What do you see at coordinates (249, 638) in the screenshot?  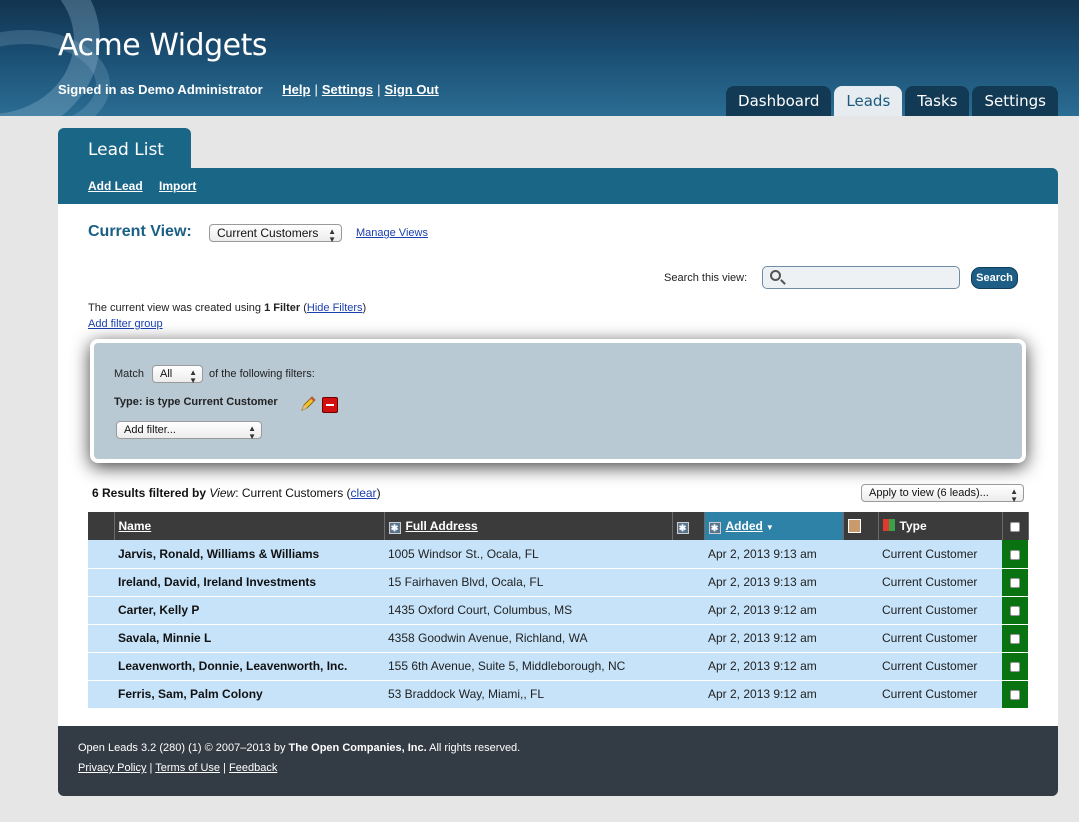 I see `lead-name-cell: Savala, Minnie L` at bounding box center [249, 638].